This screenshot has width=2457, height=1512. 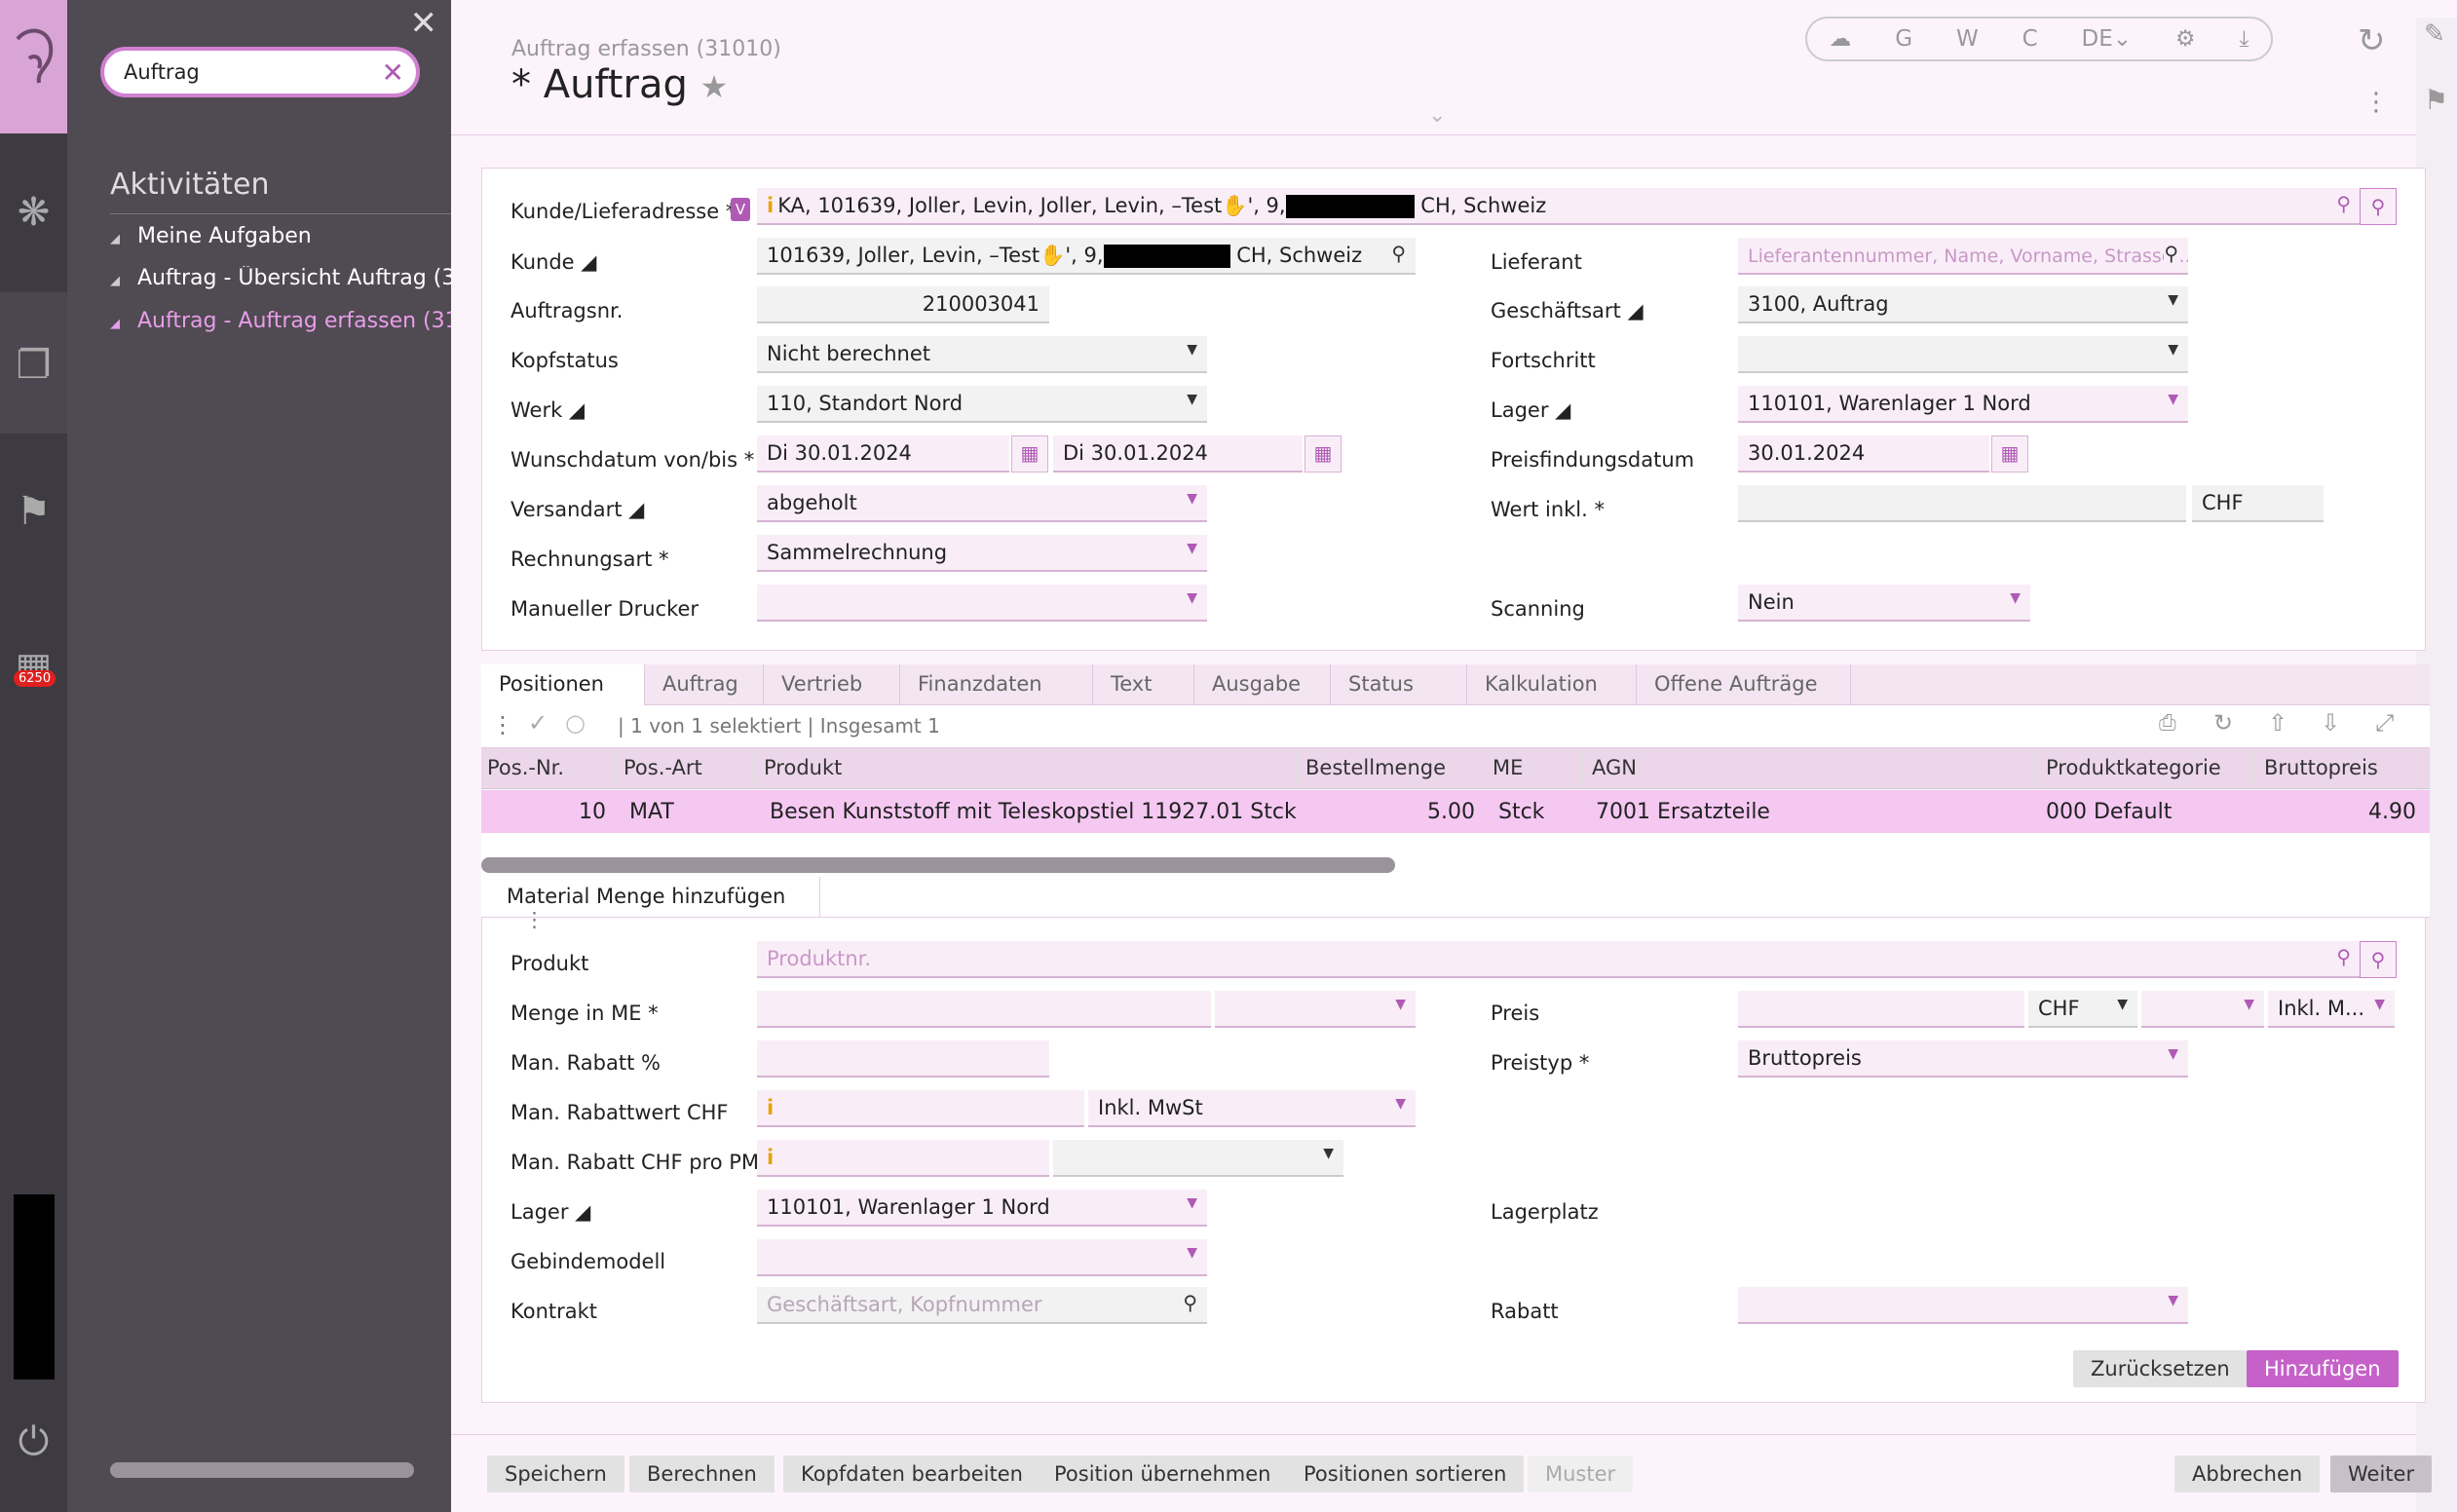 I want to click on preis-unit-select: ▼, so click(x=2202, y=1009).